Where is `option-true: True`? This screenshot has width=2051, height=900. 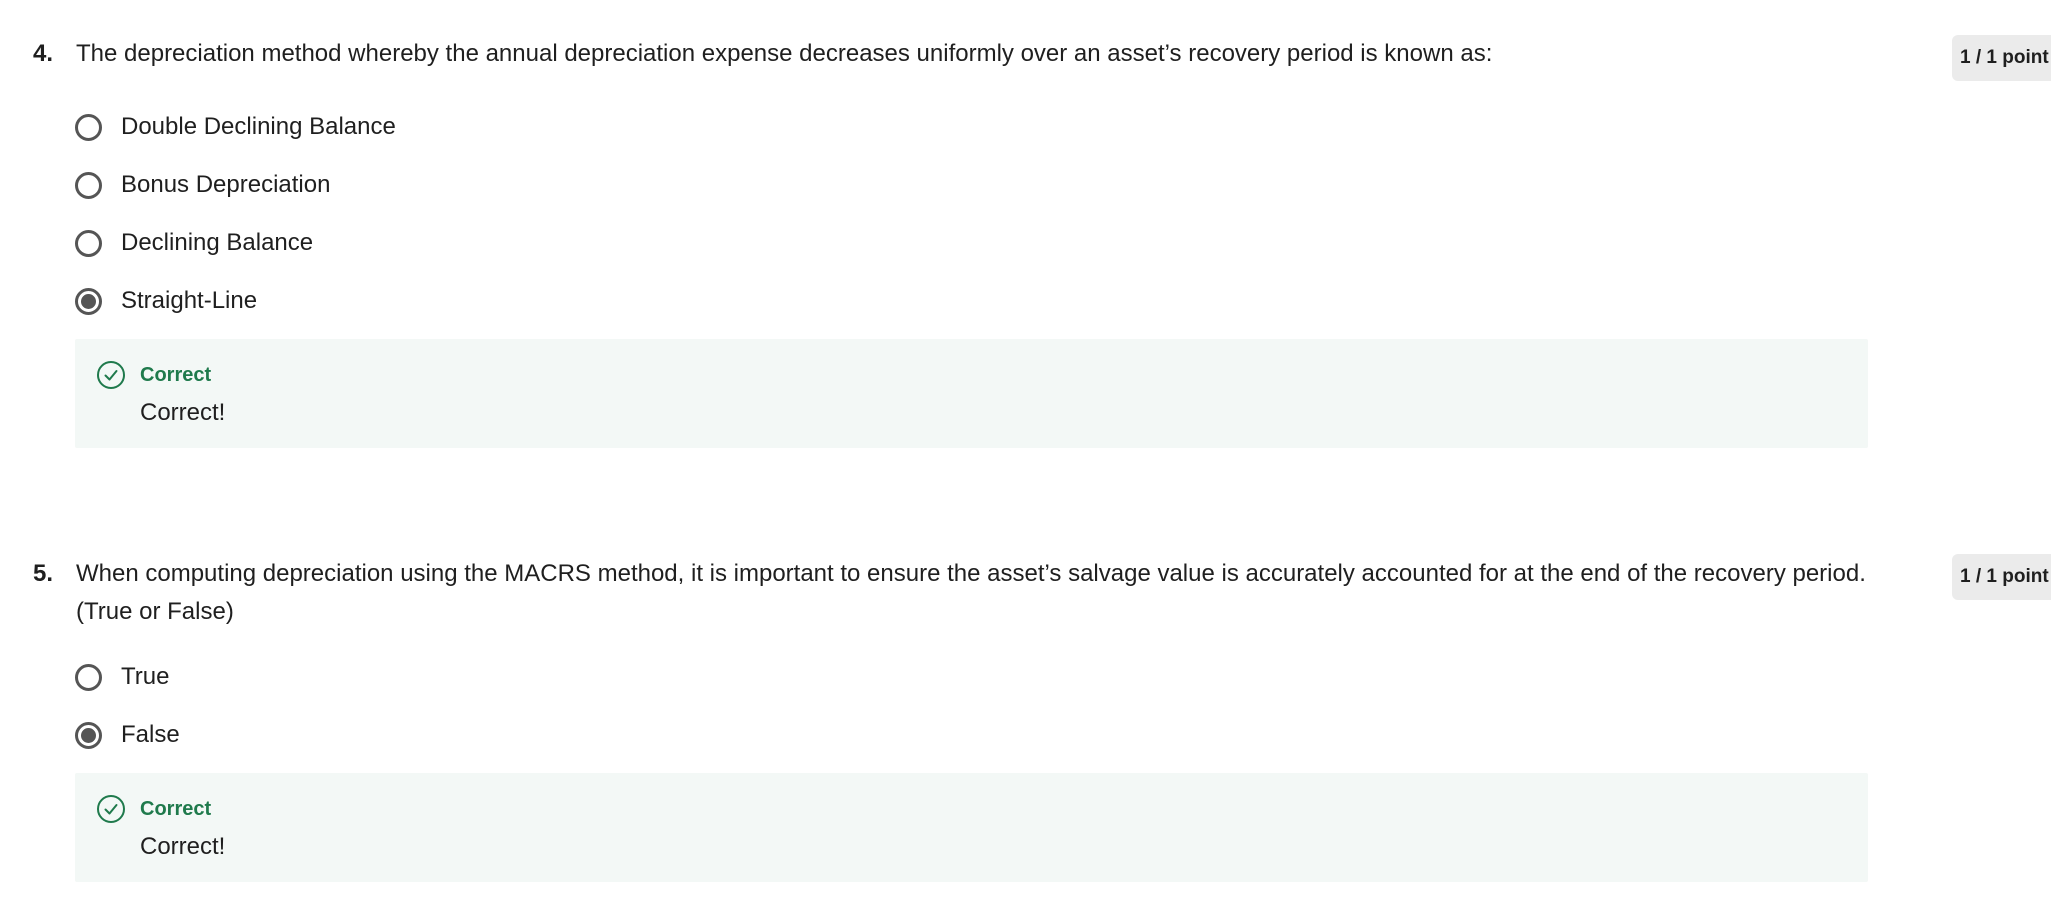 option-true: True is located at coordinates (122, 677).